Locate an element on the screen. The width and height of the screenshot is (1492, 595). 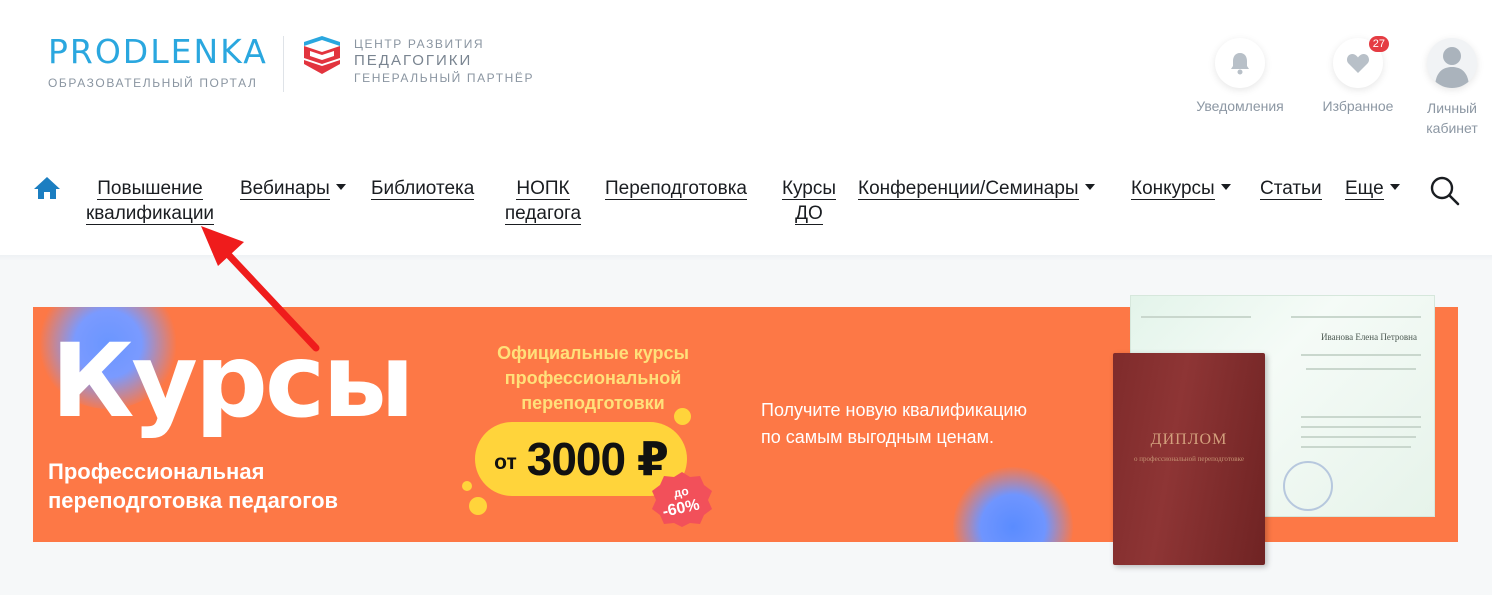
nav-item-label: Статьи is located at coordinates (1291, 189).